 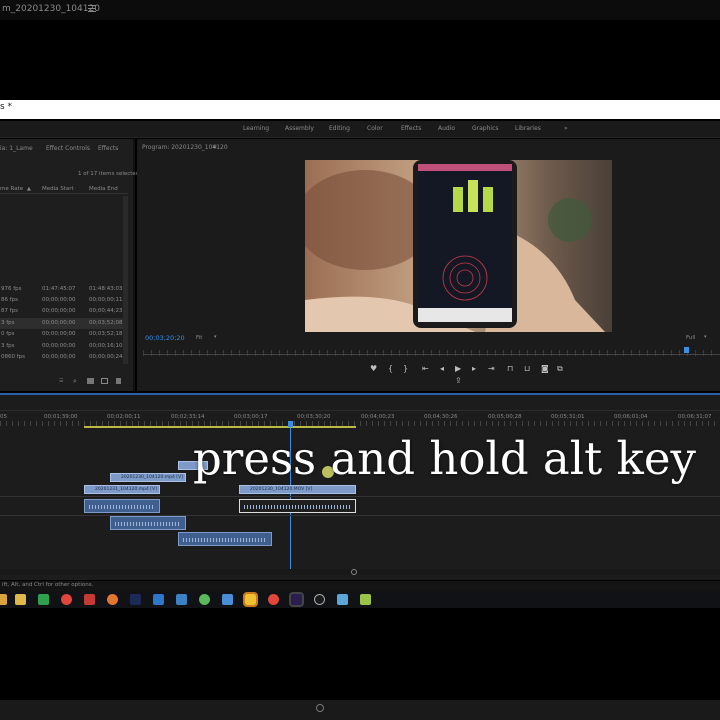 What do you see at coordinates (568, 417) in the screenshot?
I see `ruler-tick: 00;05;31;01` at bounding box center [568, 417].